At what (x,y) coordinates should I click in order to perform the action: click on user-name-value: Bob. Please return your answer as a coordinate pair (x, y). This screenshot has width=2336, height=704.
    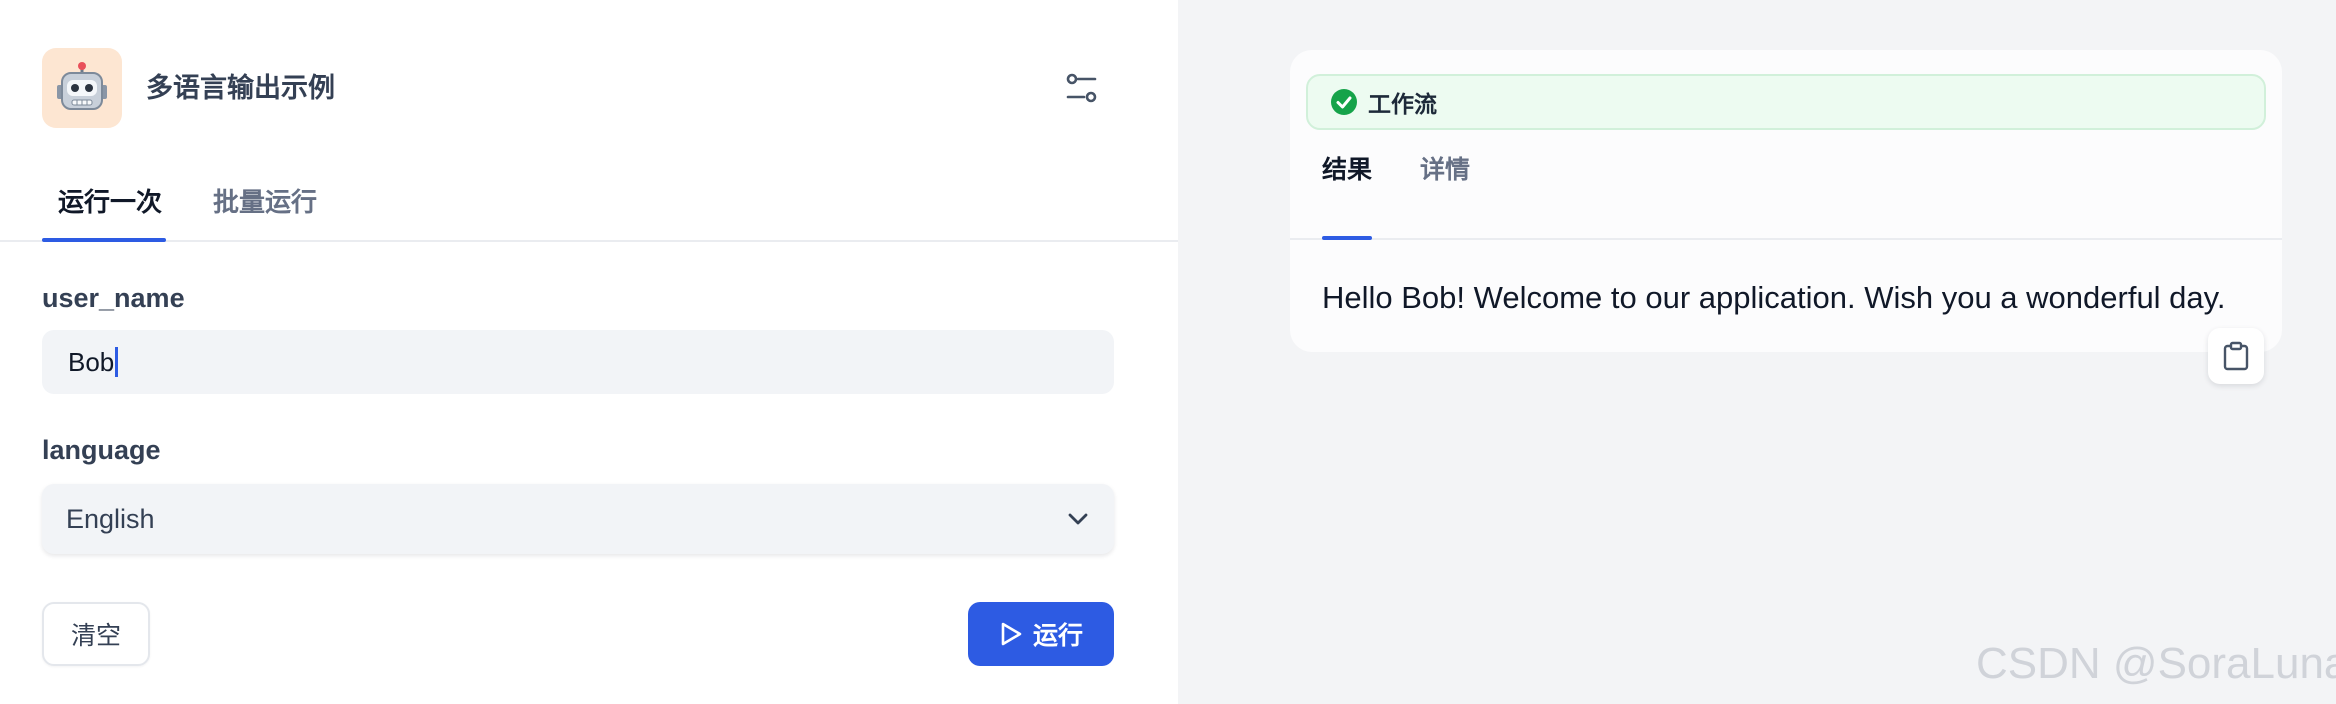
    Looking at the image, I should click on (91, 361).